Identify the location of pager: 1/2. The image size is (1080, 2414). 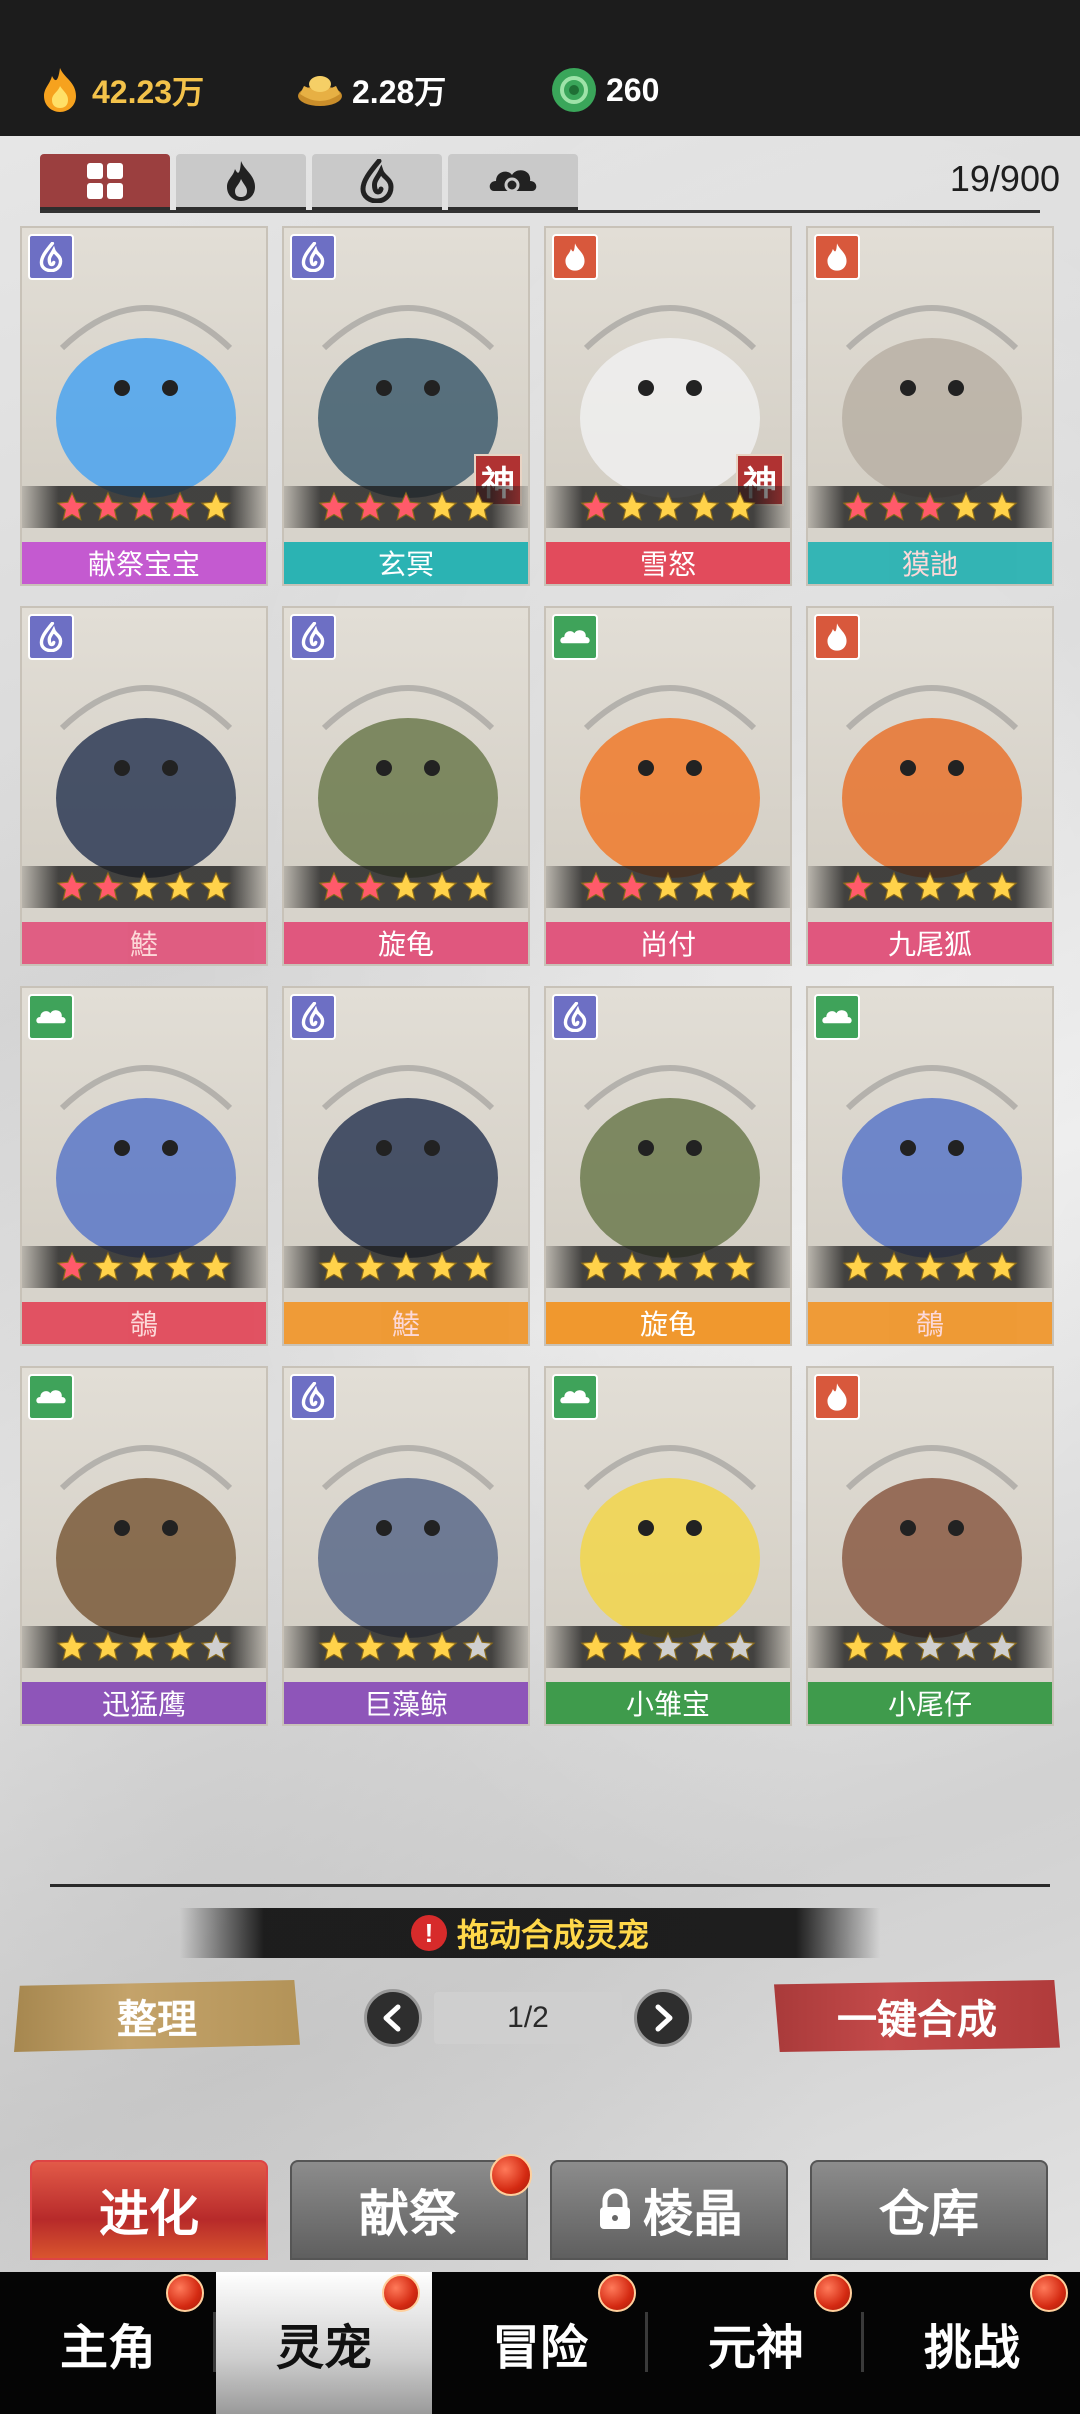
(528, 2018).